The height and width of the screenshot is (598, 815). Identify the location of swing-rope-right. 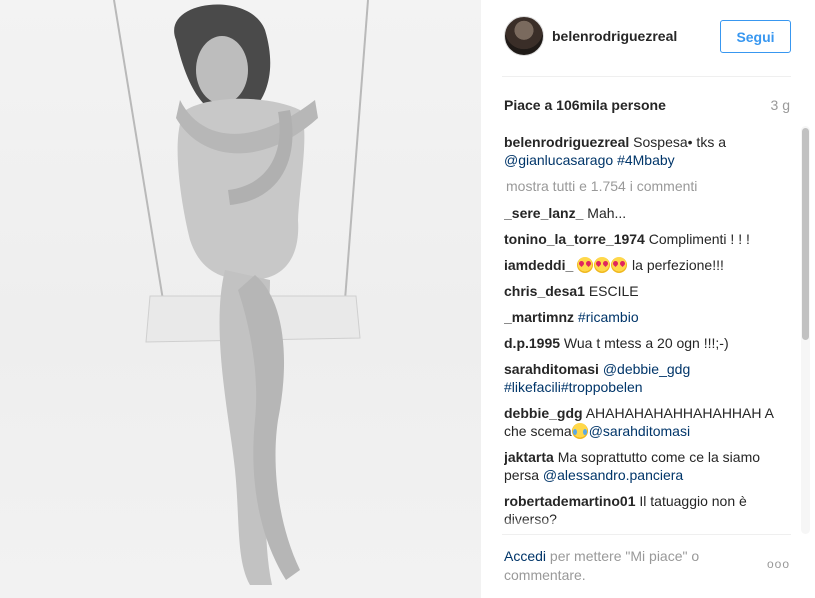
(356, 150).